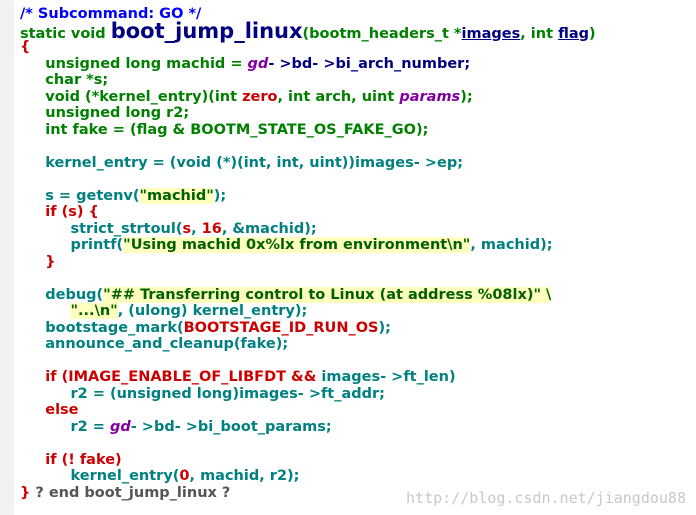 This screenshot has width=696, height=515. Describe the element at coordinates (59, 212) in the screenshot. I see `code-token: if (s) {` at that location.